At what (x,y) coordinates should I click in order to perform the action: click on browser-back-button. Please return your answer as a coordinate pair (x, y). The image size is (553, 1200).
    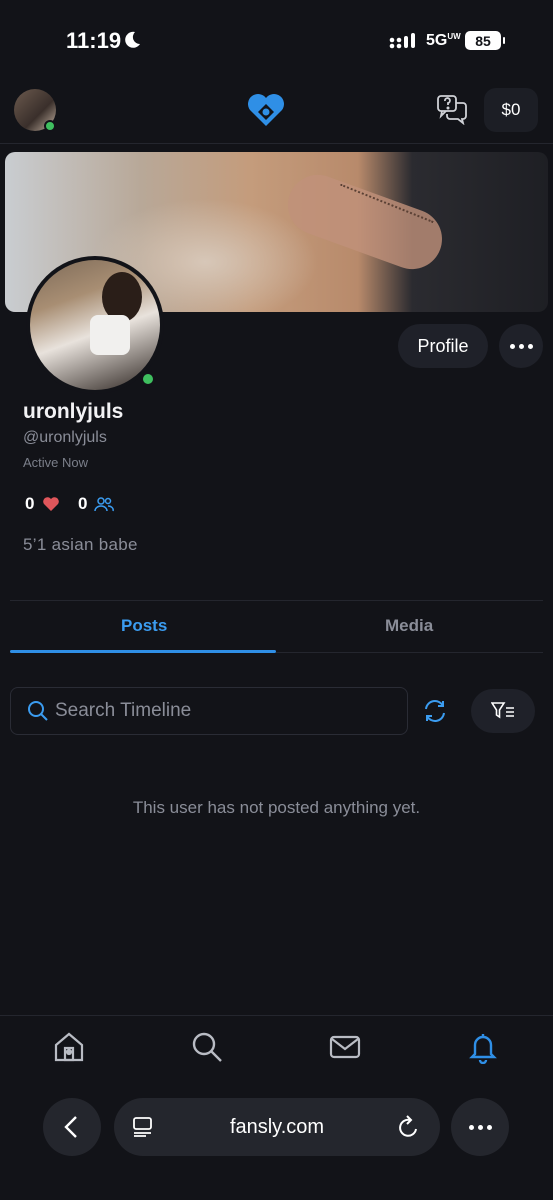
    Looking at the image, I should click on (72, 1127).